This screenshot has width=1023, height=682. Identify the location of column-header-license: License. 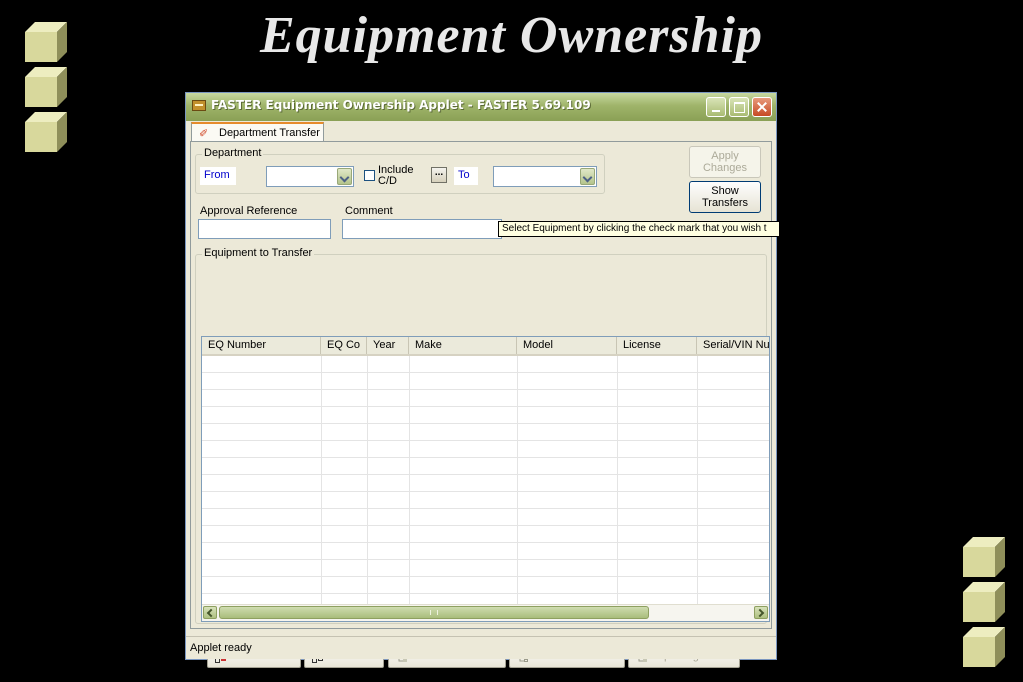
(657, 345).